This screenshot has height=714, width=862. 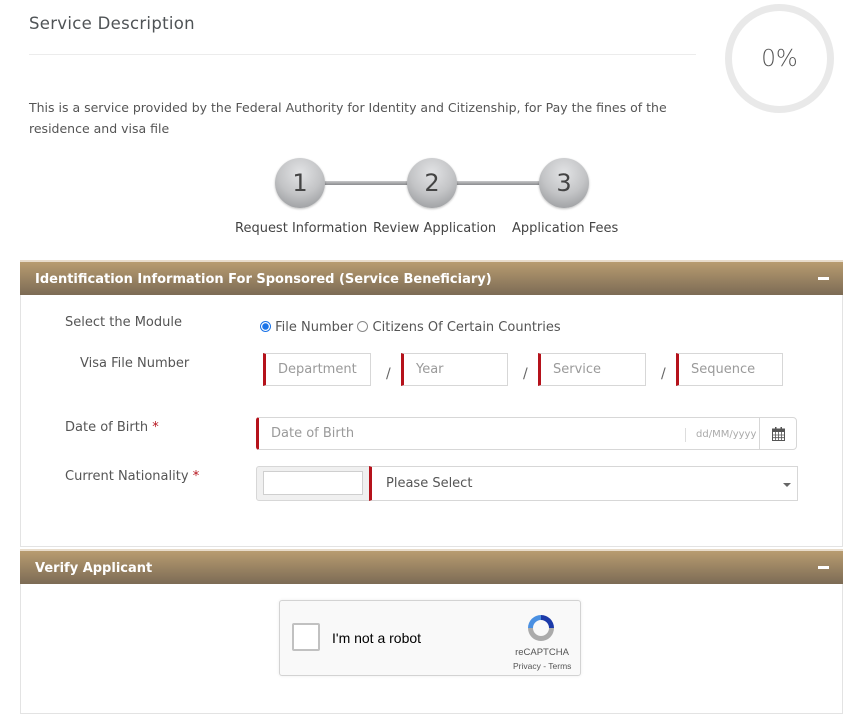 I want to click on verify-panel-header: Verify Applicant, so click(x=431, y=566).